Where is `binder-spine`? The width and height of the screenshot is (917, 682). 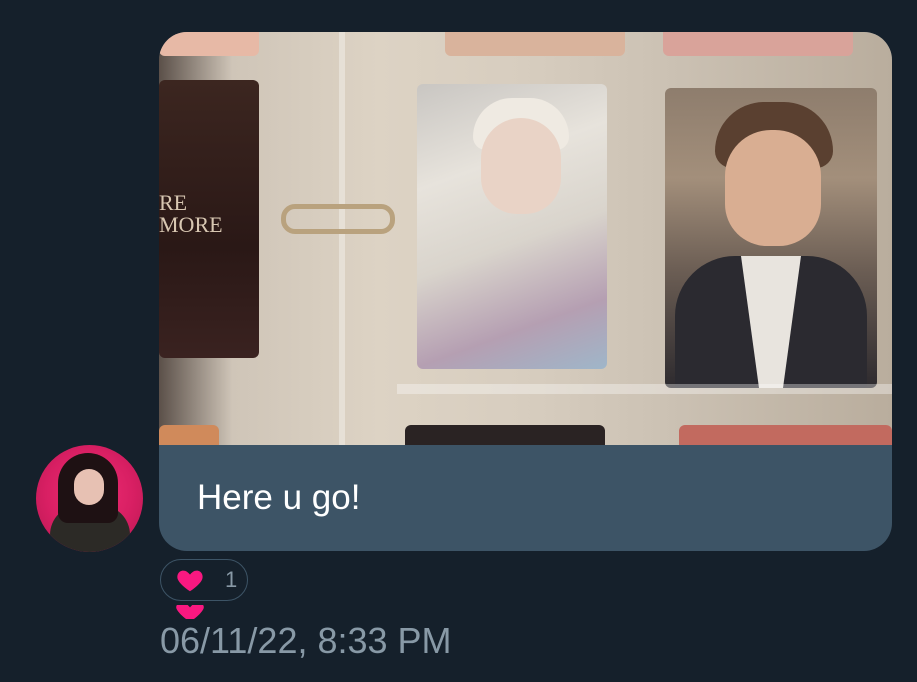
binder-spine is located at coordinates (342, 238).